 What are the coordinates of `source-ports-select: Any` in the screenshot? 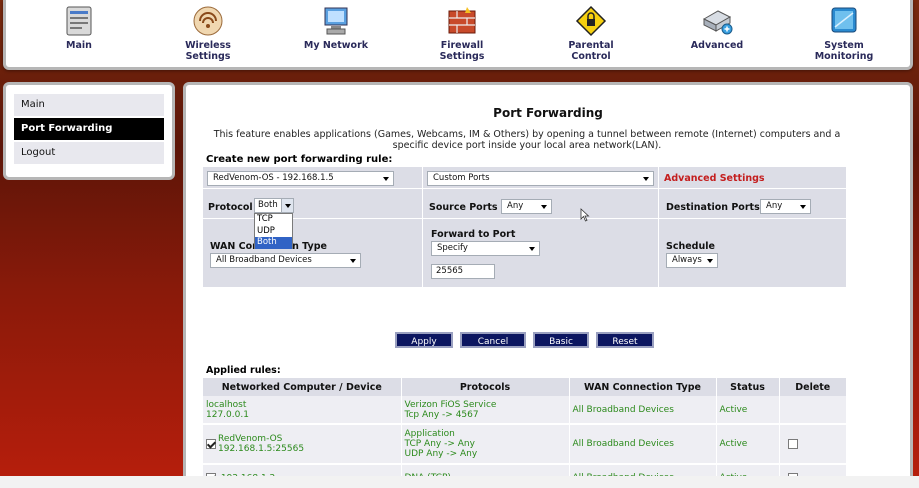 It's located at (526, 206).